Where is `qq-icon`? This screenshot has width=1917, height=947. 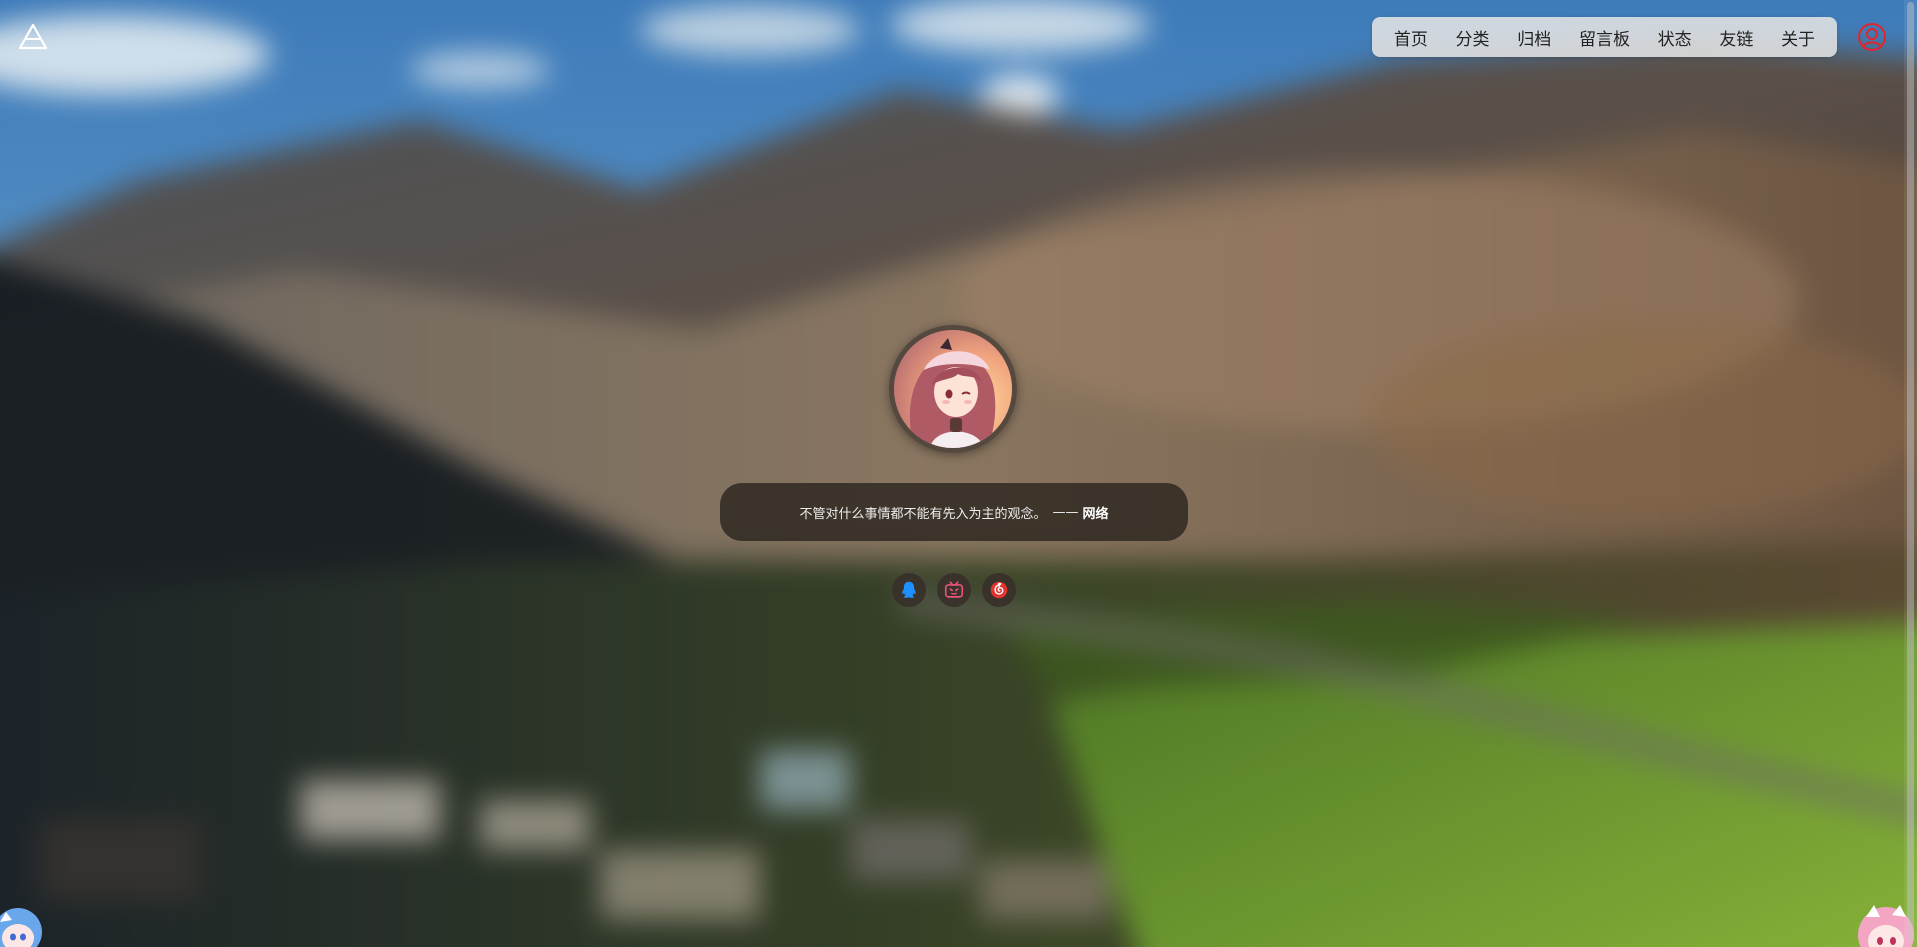
qq-icon is located at coordinates (909, 589).